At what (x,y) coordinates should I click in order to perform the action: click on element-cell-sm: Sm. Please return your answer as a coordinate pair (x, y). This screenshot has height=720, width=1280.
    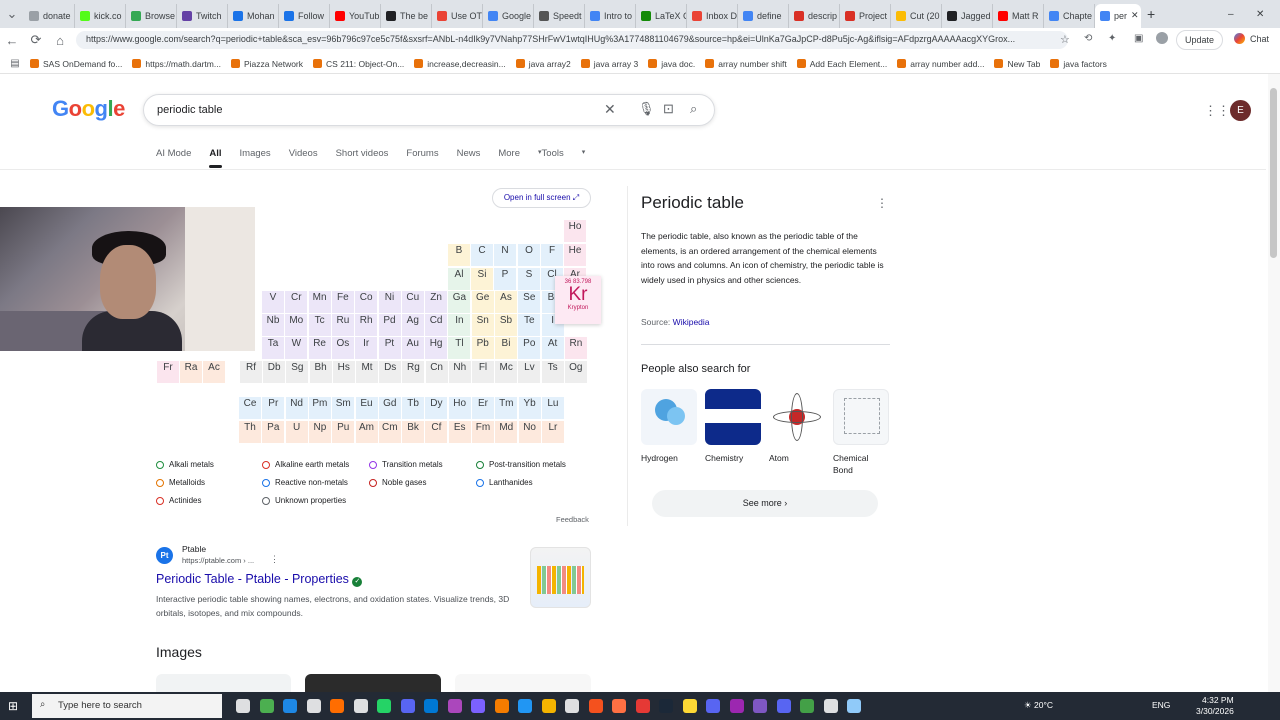
    Looking at the image, I should click on (343, 408).